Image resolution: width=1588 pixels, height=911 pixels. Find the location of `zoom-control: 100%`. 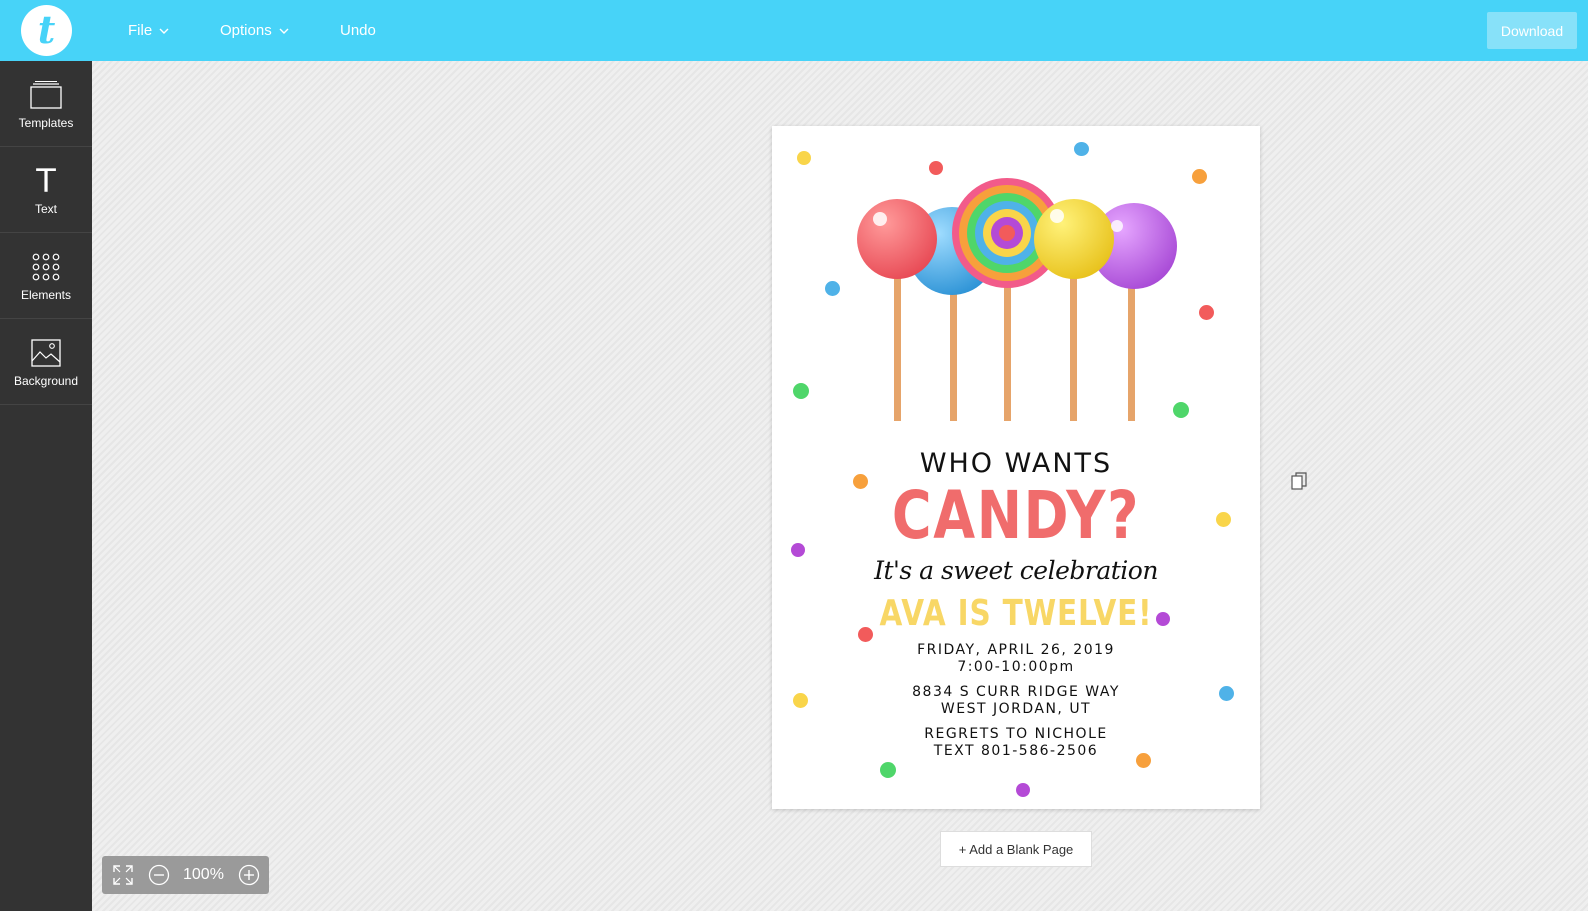

zoom-control: 100% is located at coordinates (185, 875).